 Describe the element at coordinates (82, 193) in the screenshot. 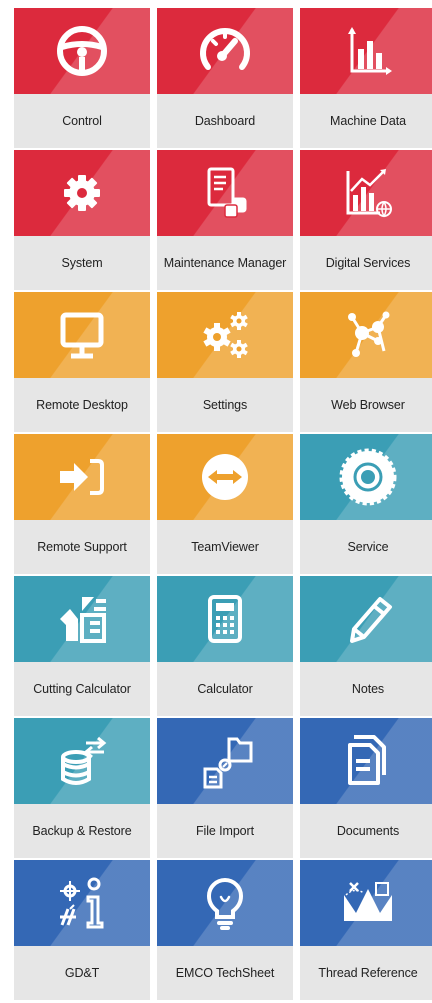

I see `gear-icon` at that location.